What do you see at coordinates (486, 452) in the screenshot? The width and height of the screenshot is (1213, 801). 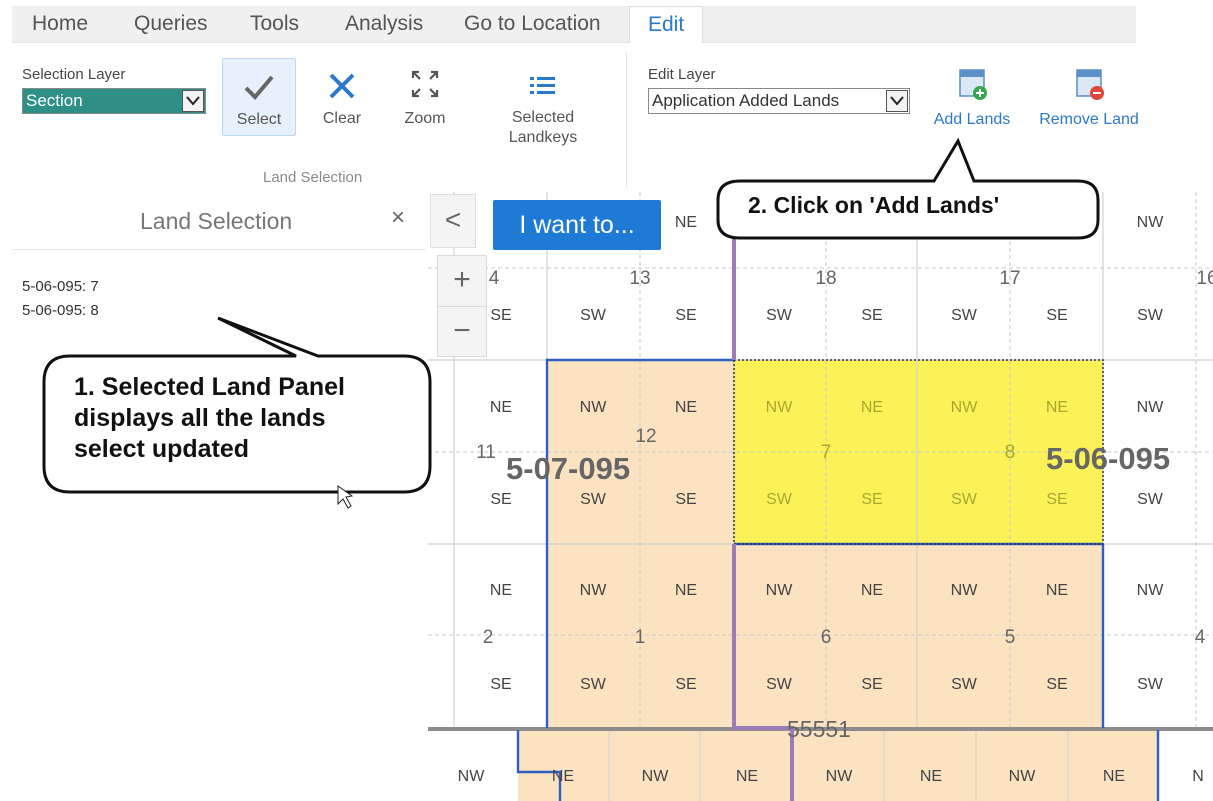 I see `section-number: 11` at bounding box center [486, 452].